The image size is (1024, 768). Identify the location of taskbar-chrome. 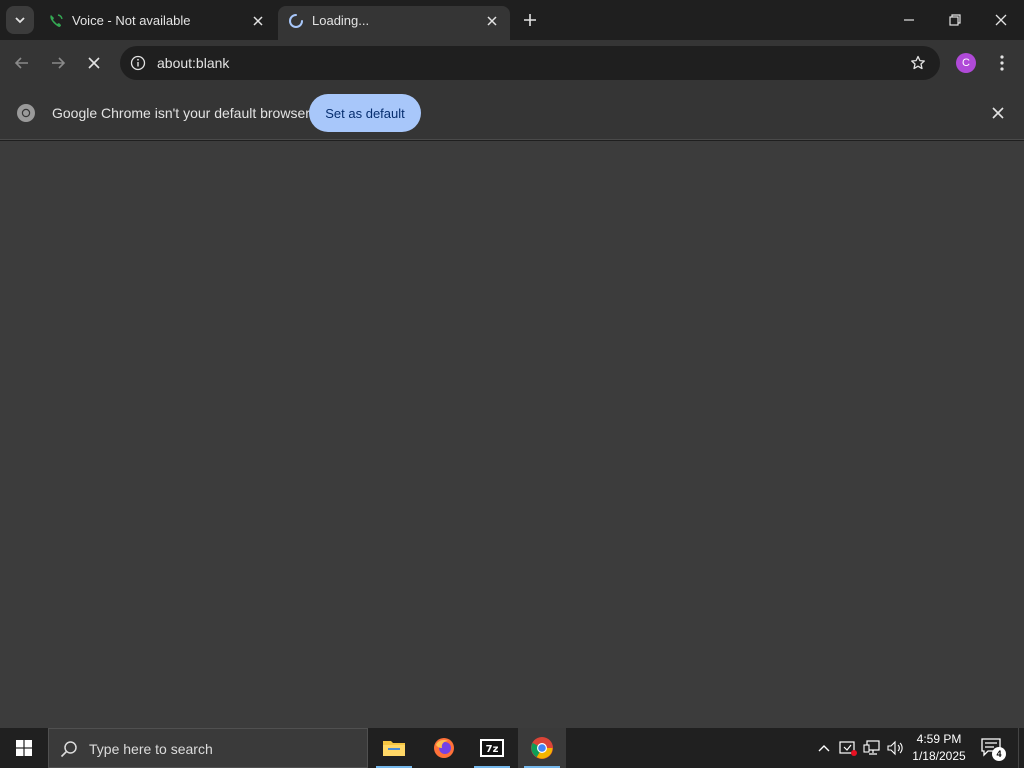
(542, 748).